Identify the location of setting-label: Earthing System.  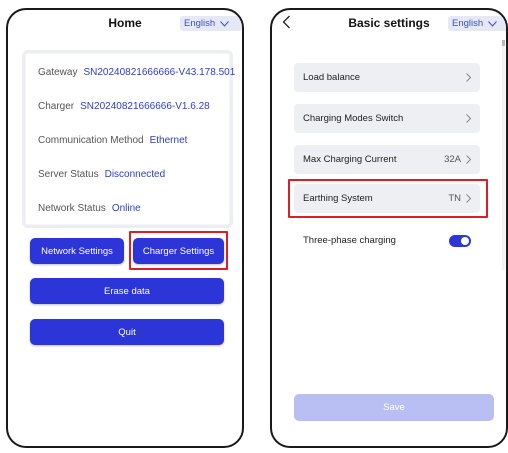
(338, 198).